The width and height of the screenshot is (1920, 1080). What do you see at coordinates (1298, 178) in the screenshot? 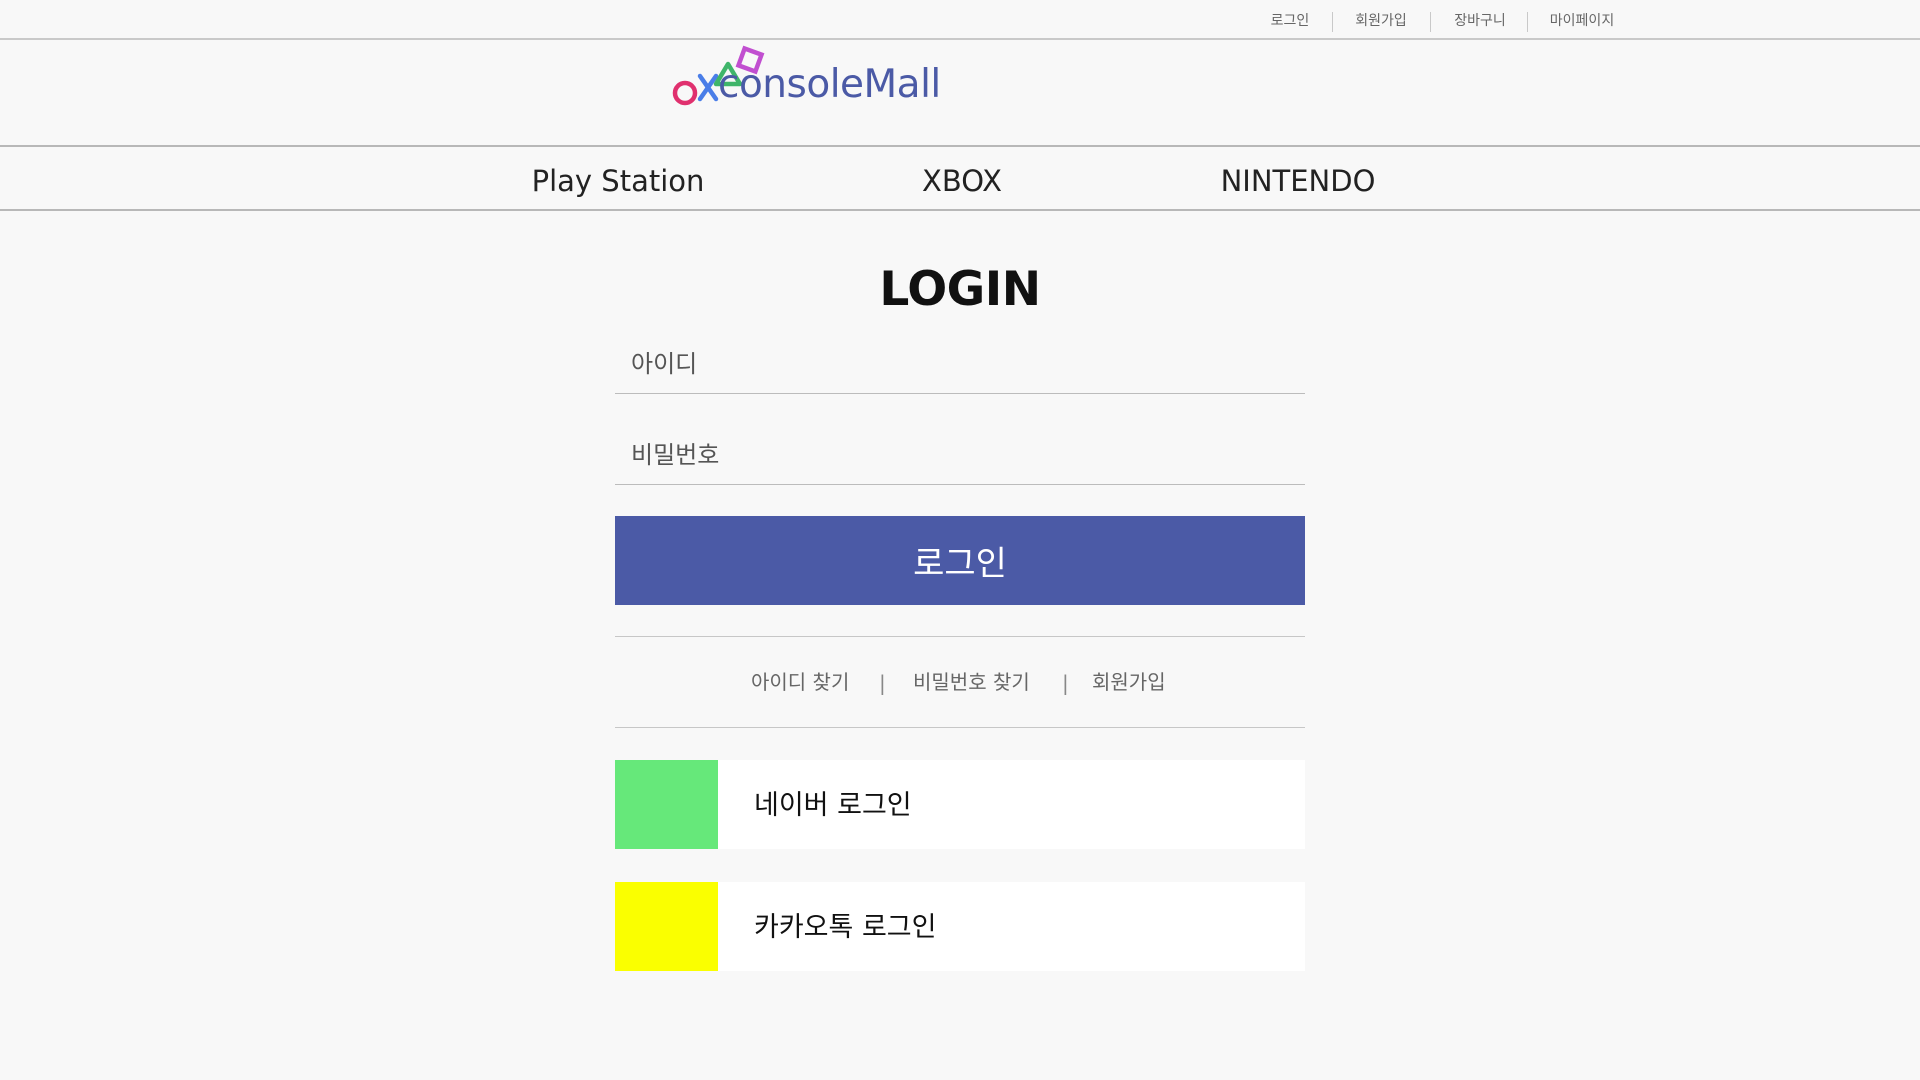
I see `category-nintendo: NINTENDO` at bounding box center [1298, 178].